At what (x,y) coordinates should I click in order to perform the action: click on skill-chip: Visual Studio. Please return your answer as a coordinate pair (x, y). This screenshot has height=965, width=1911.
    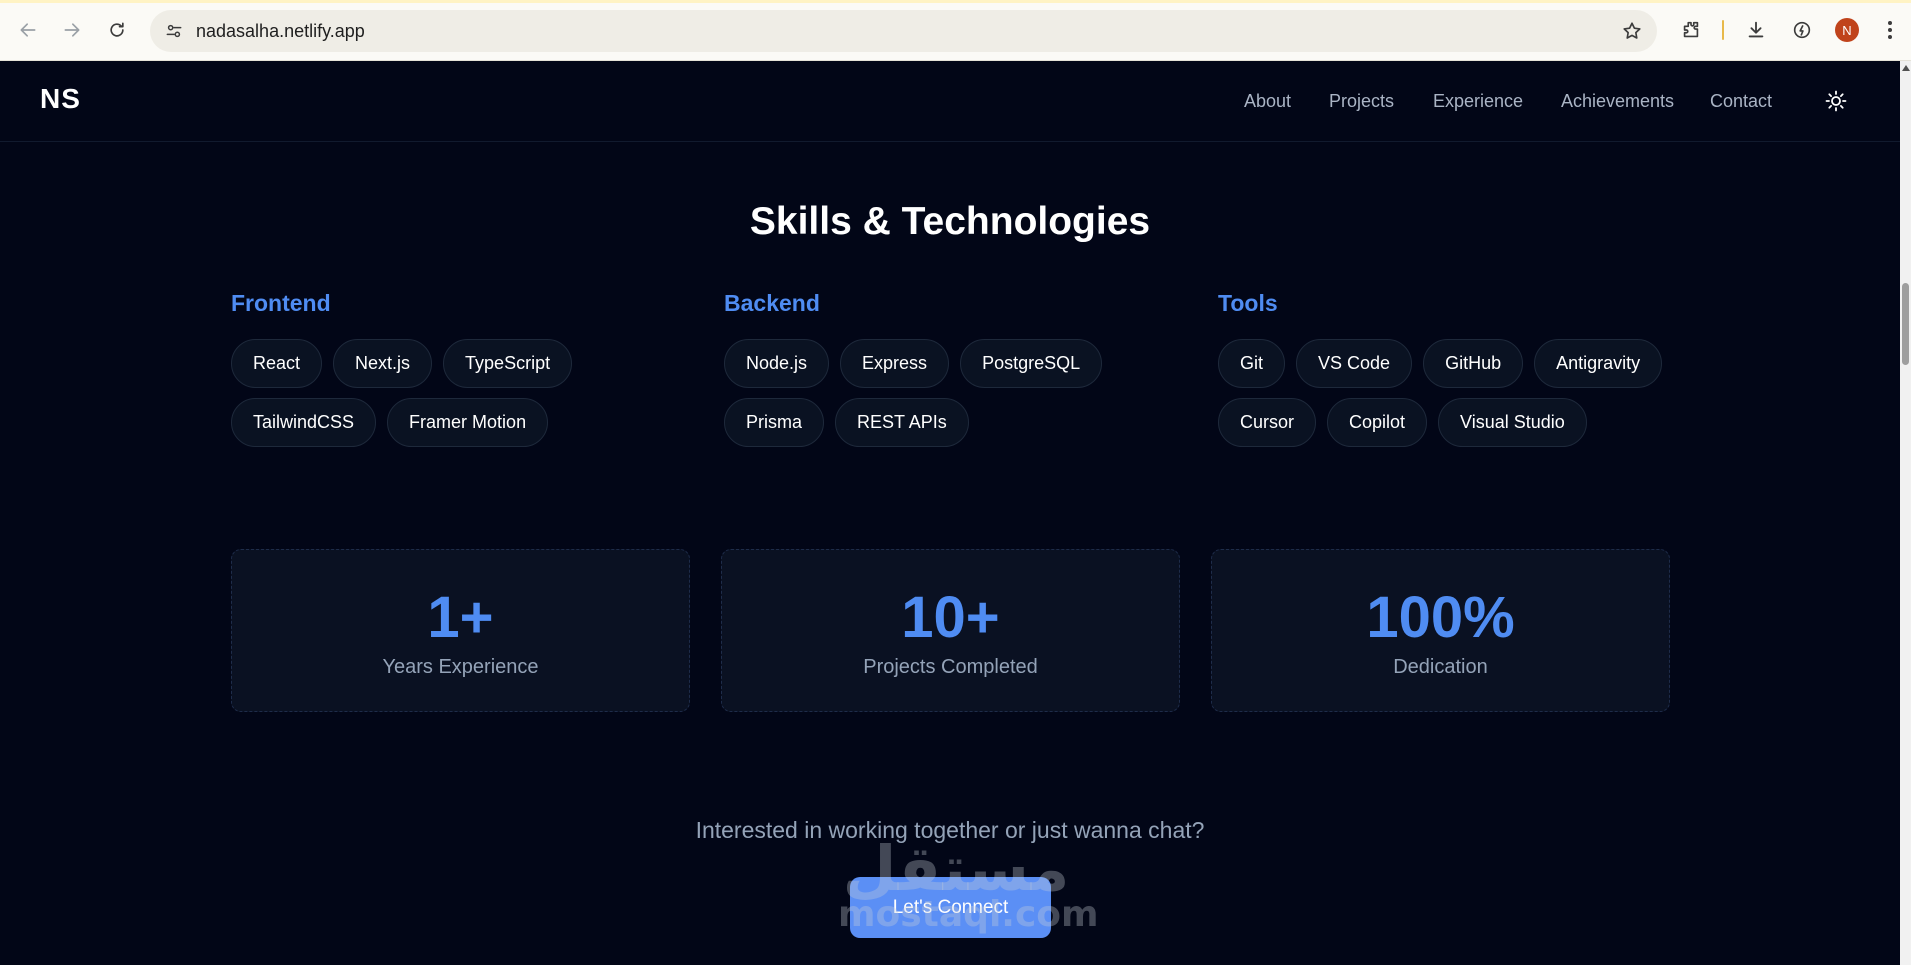
    Looking at the image, I should click on (1512, 422).